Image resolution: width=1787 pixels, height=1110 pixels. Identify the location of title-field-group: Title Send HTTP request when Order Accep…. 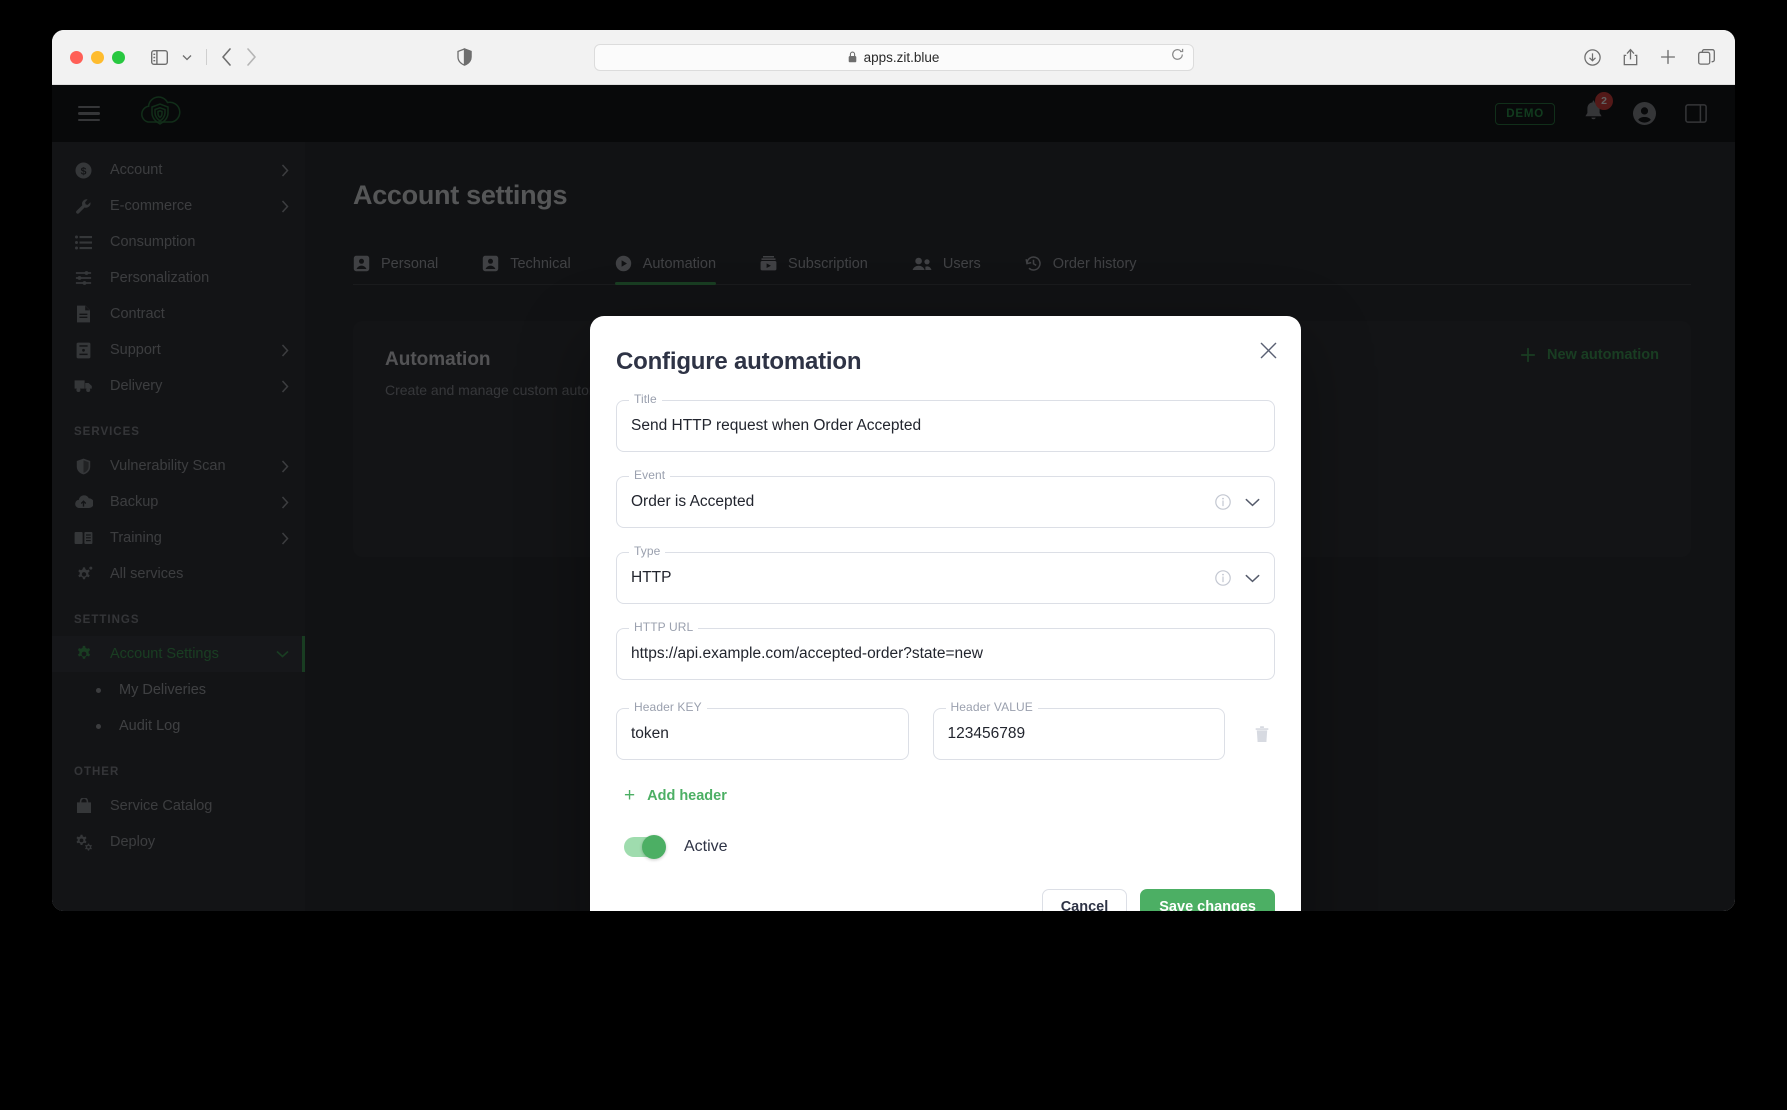
(945, 422).